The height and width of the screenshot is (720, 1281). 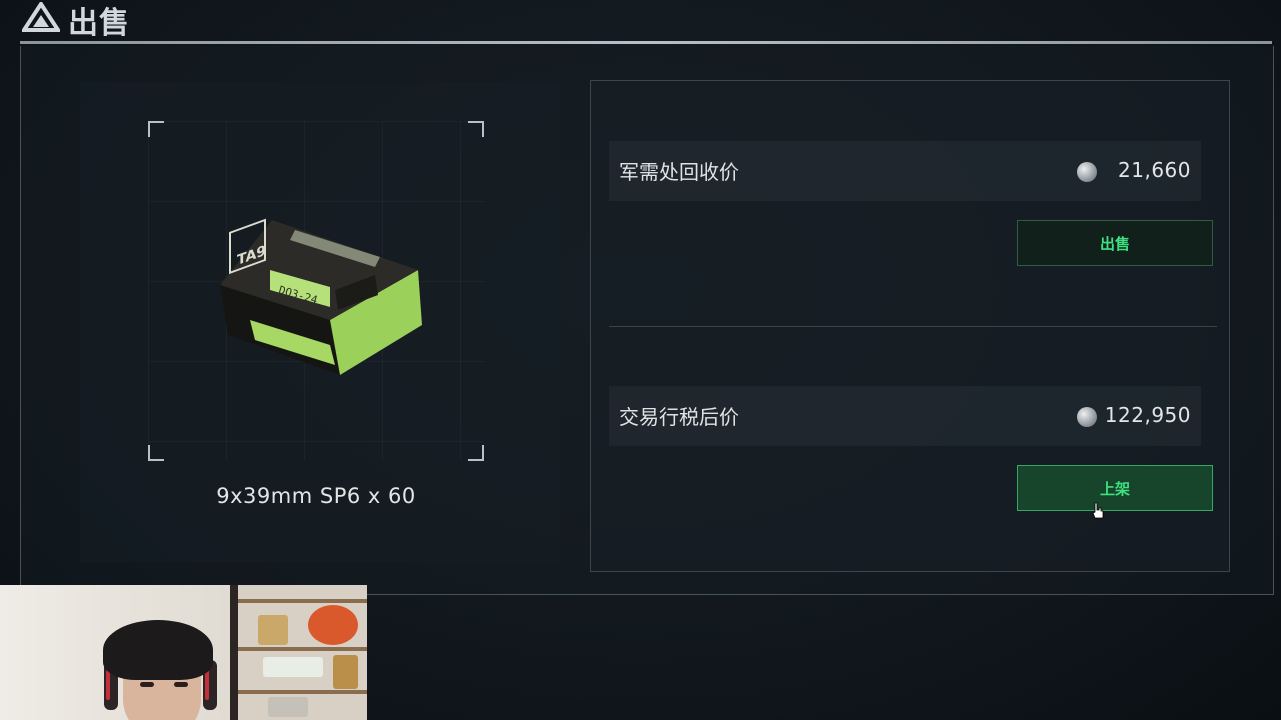 I want to click on recycle-price-row: 军需处回收价 21,660, so click(x=905, y=171).